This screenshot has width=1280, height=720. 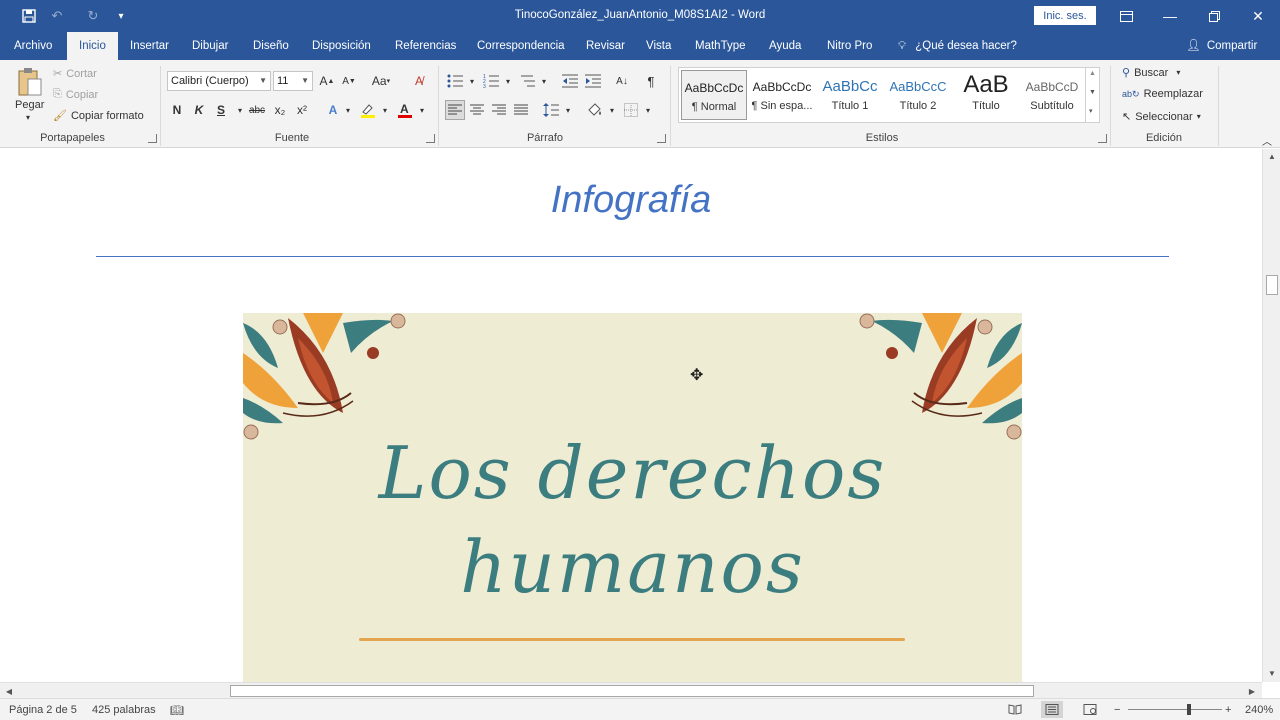 What do you see at coordinates (651, 81) in the screenshot?
I see `show-formatting-icon: ¶` at bounding box center [651, 81].